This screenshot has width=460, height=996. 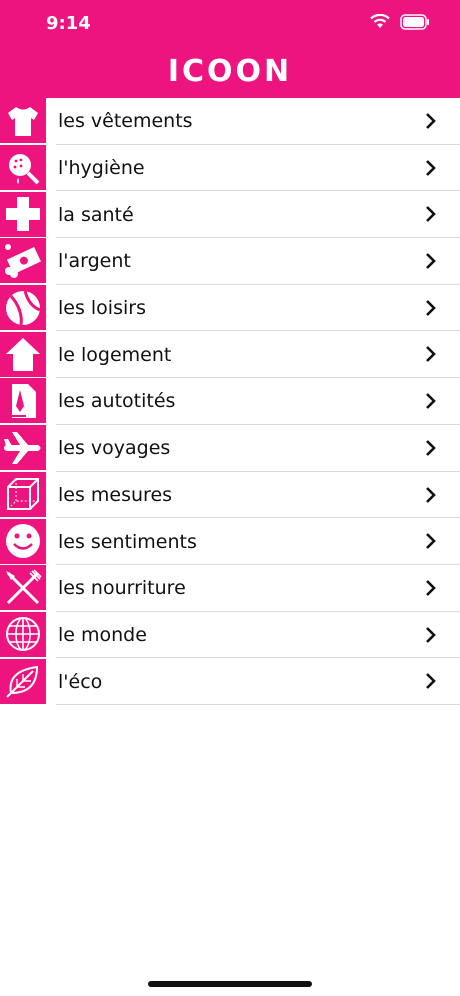 What do you see at coordinates (415, 24) in the screenshot?
I see `battery-icon` at bounding box center [415, 24].